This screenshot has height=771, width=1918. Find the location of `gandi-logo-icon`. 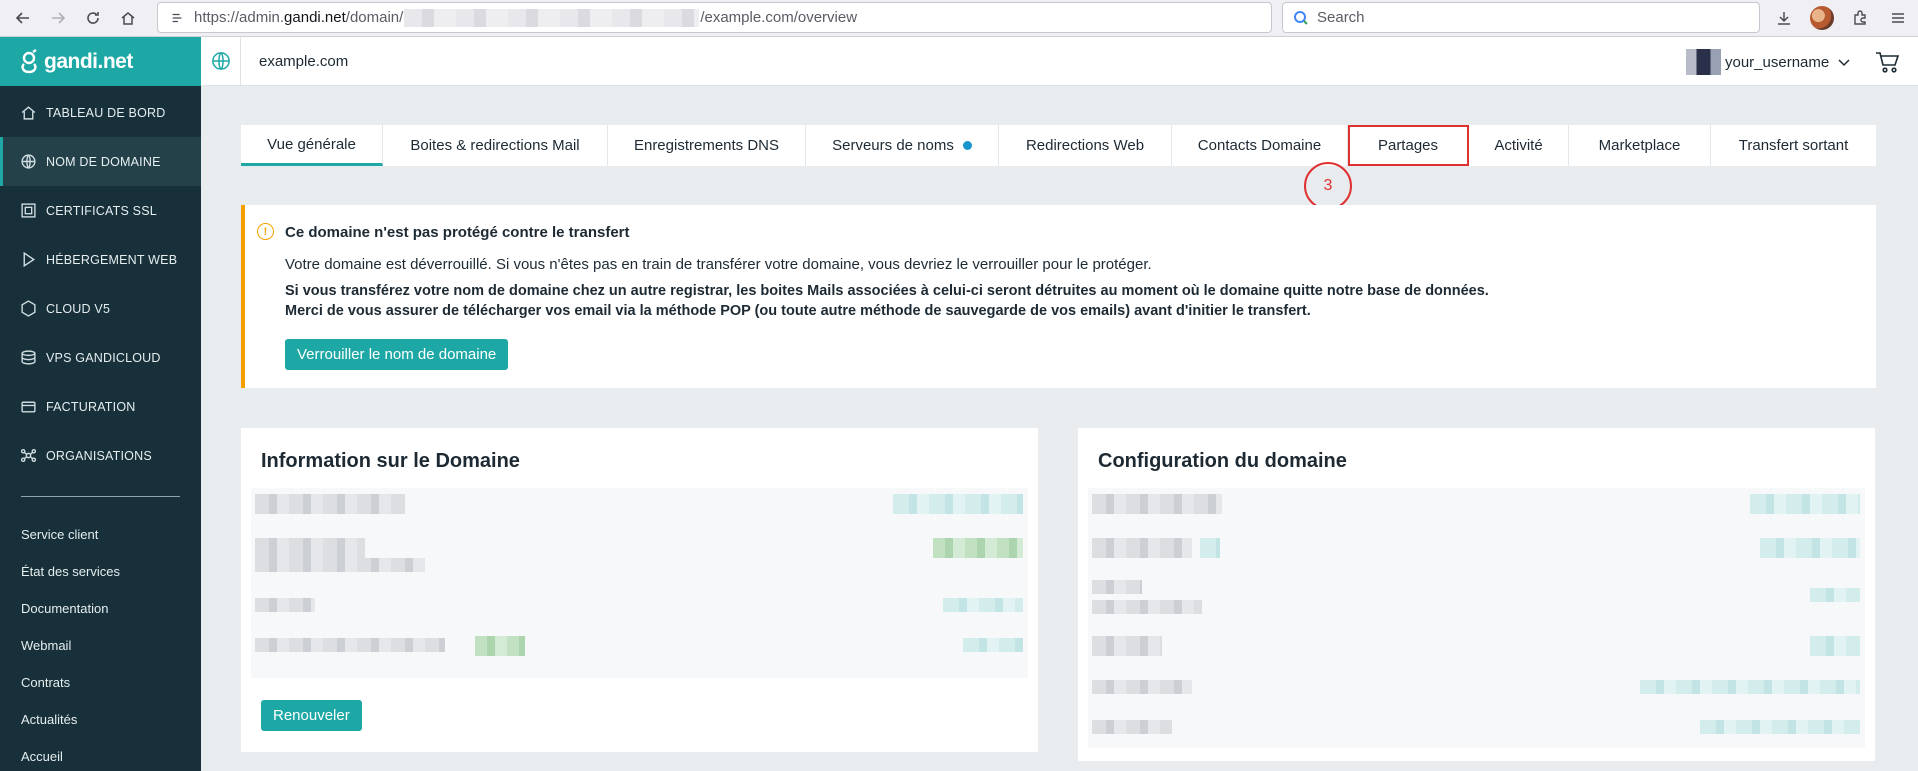

gandi-logo-icon is located at coordinates (29, 60).